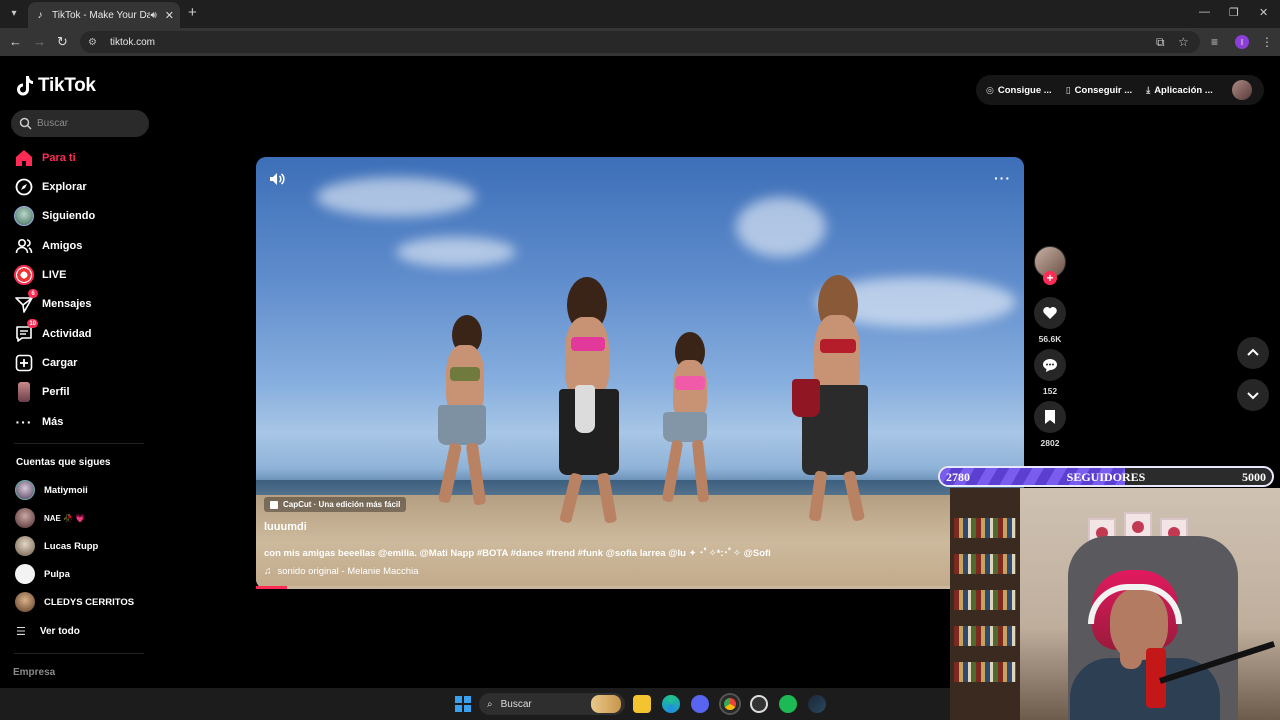 Image resolution: width=1280 pixels, height=720 pixels. I want to click on following-item: Pulpa, so click(42, 574).